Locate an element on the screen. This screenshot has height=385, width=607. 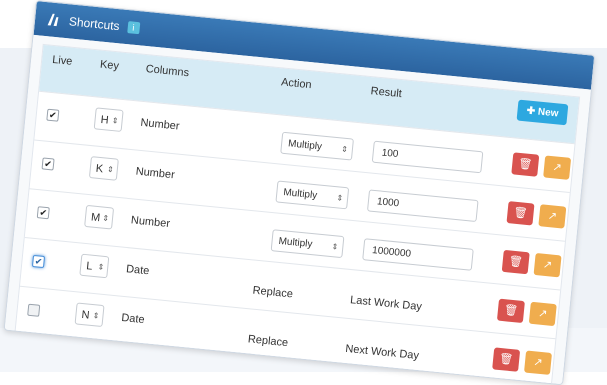
key-select: N ⇕ is located at coordinates (89, 315).